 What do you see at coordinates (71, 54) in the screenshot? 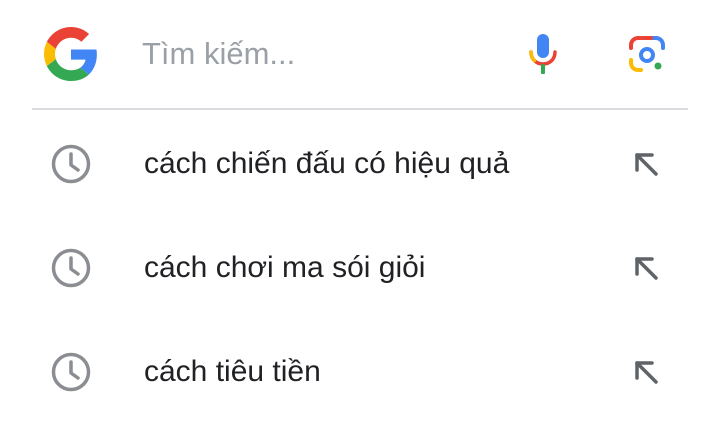
I see `google-logo-icon` at bounding box center [71, 54].